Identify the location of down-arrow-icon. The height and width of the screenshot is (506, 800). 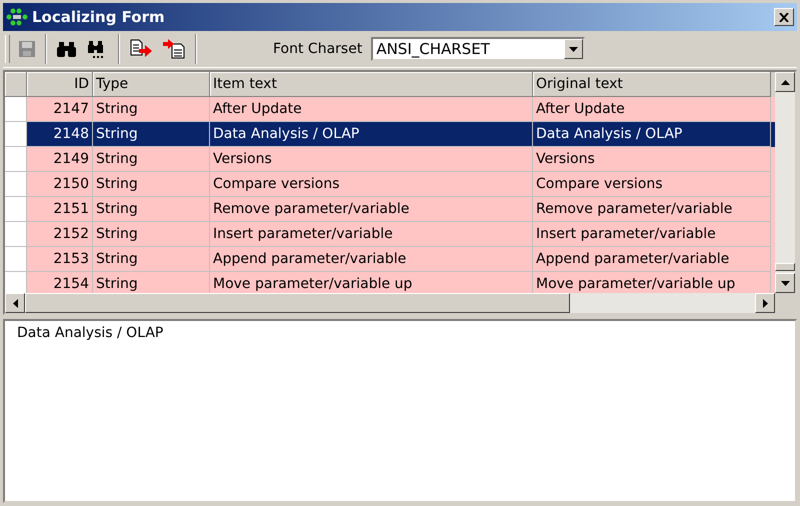
(785, 283).